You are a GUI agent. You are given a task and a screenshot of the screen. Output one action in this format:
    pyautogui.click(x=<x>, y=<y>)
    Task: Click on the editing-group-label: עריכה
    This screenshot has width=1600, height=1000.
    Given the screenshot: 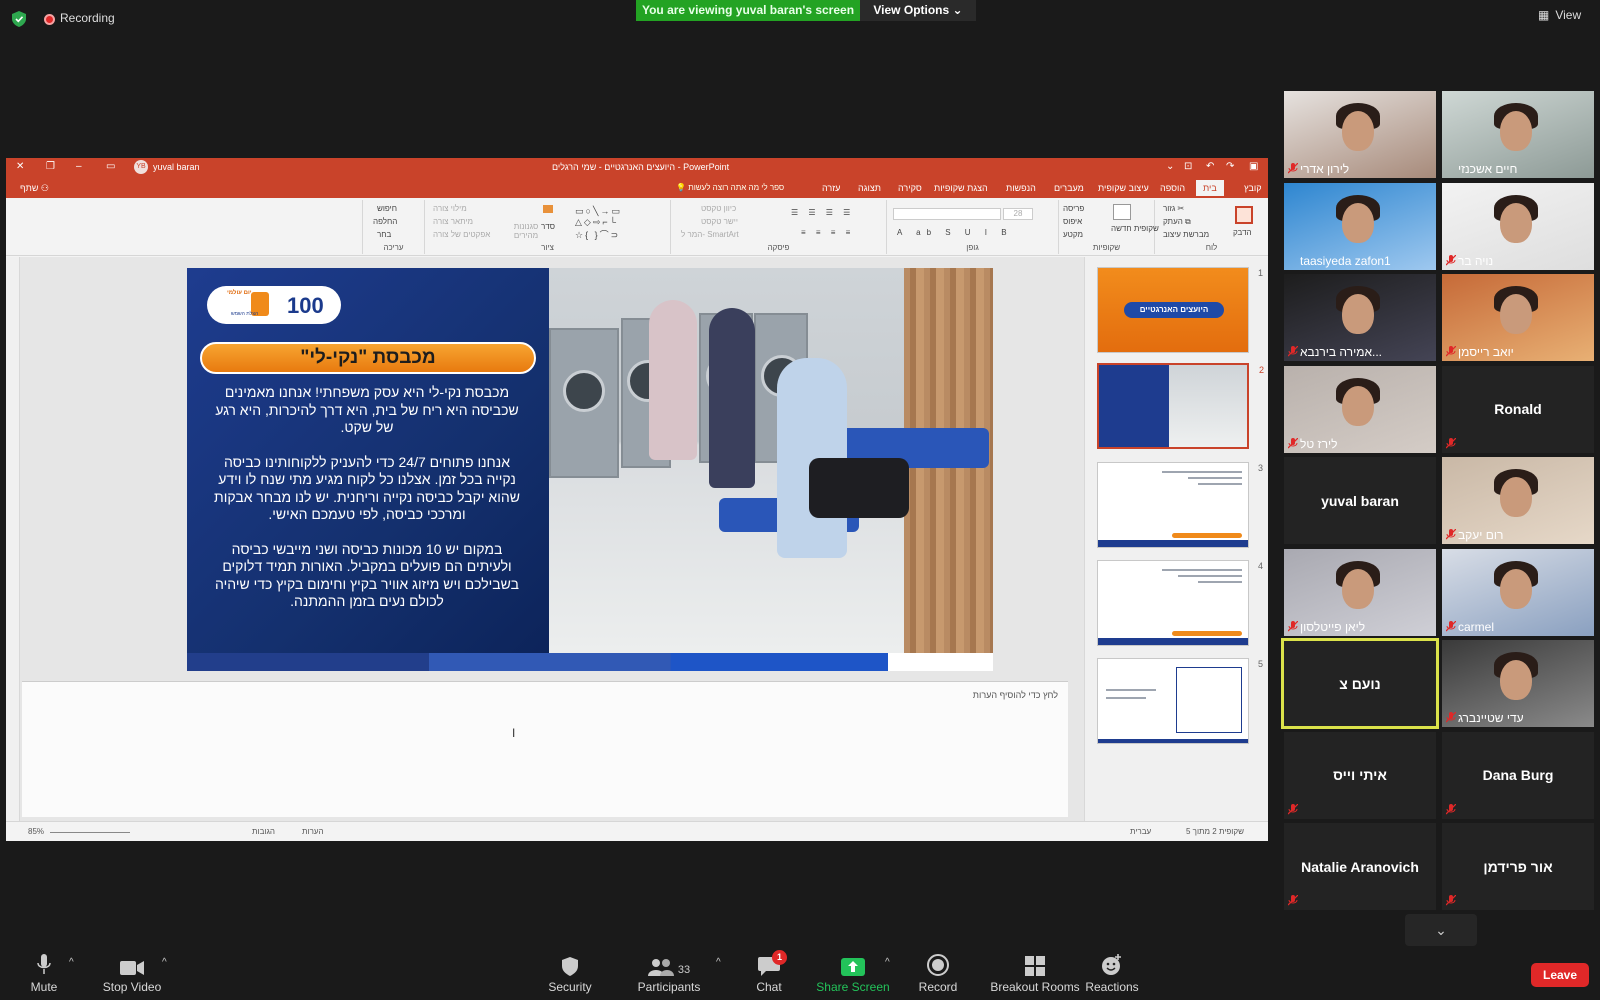 What is the action you would take?
    pyautogui.click(x=393, y=247)
    